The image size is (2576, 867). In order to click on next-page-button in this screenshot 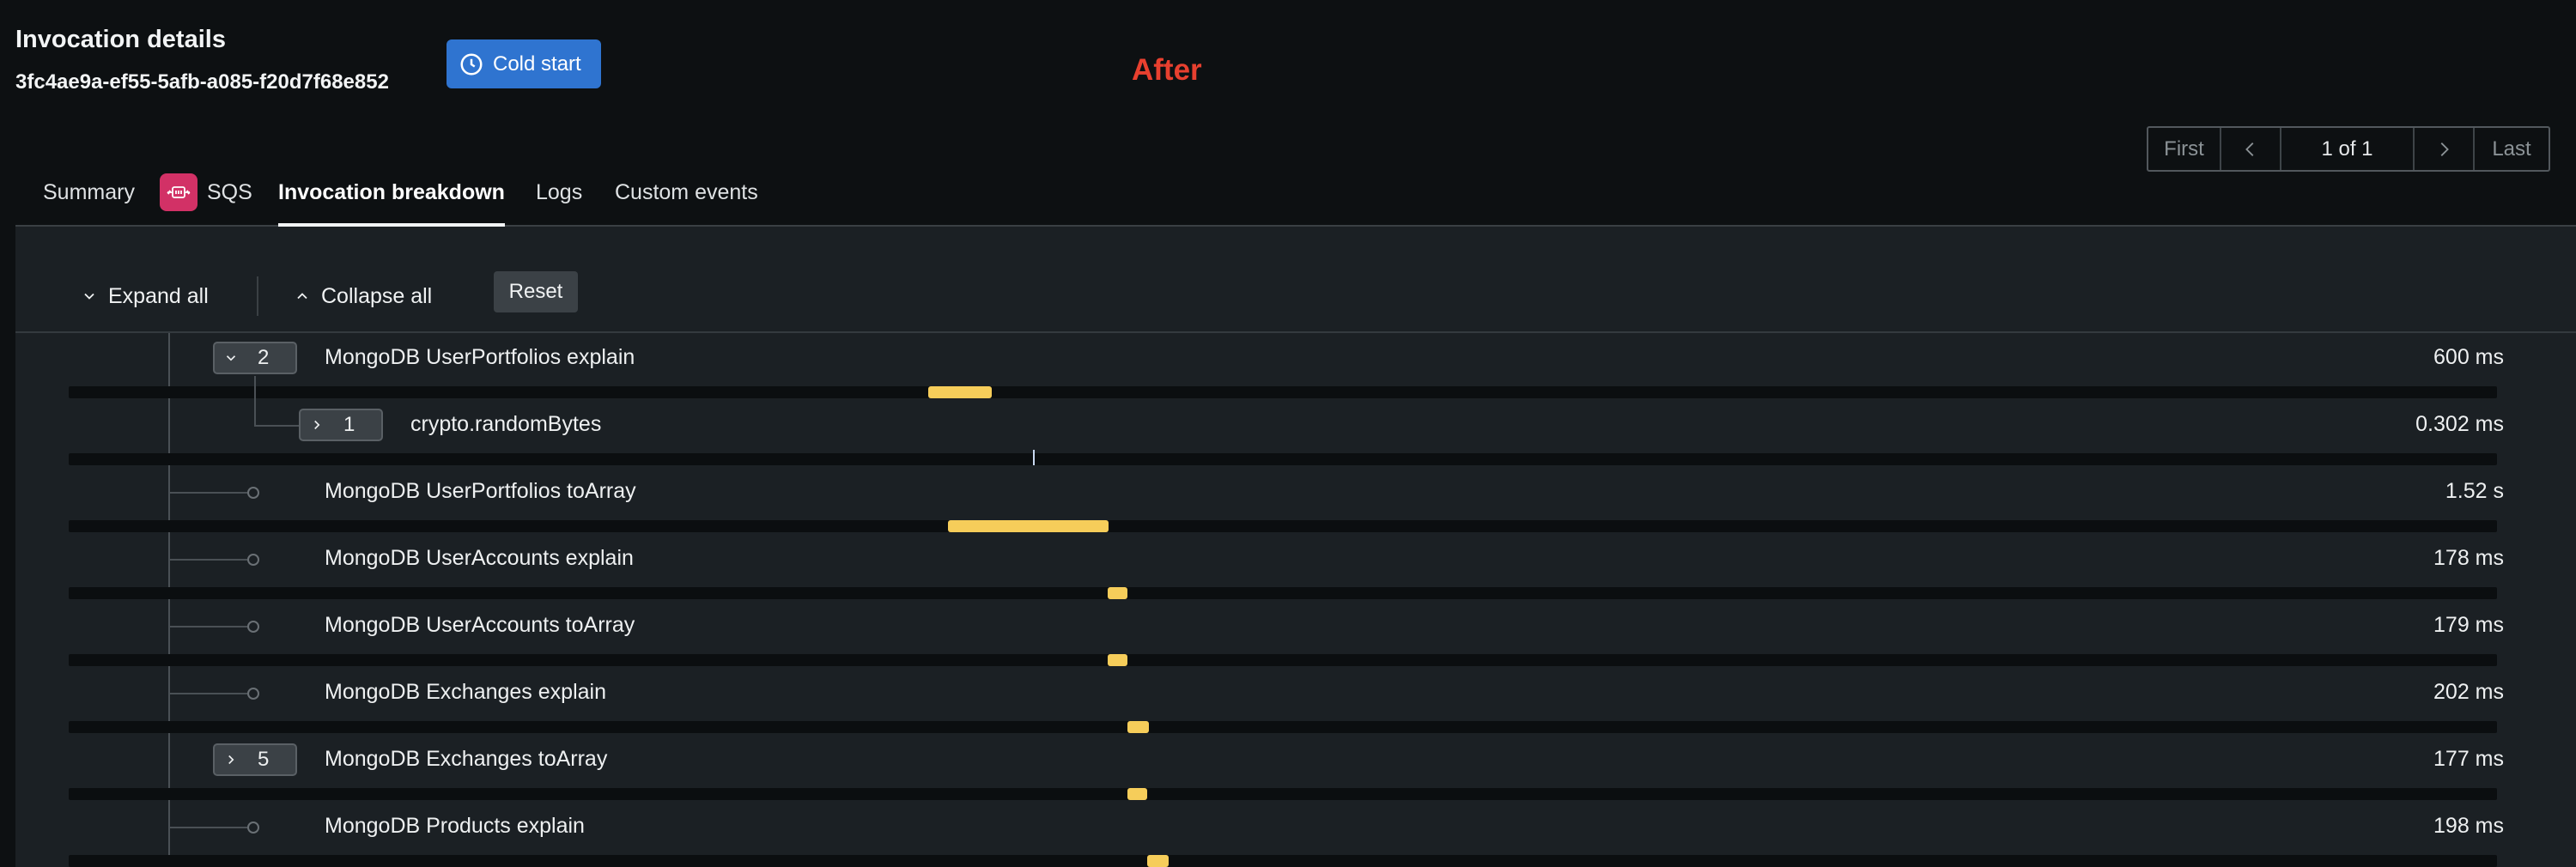, I will do `click(2445, 149)`.